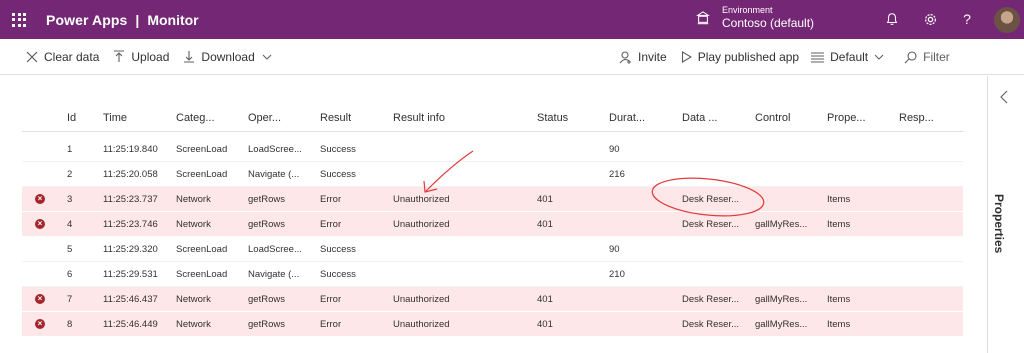 The image size is (1024, 353). Describe the element at coordinates (141, 57) in the screenshot. I see `upload-button: Upload` at that location.